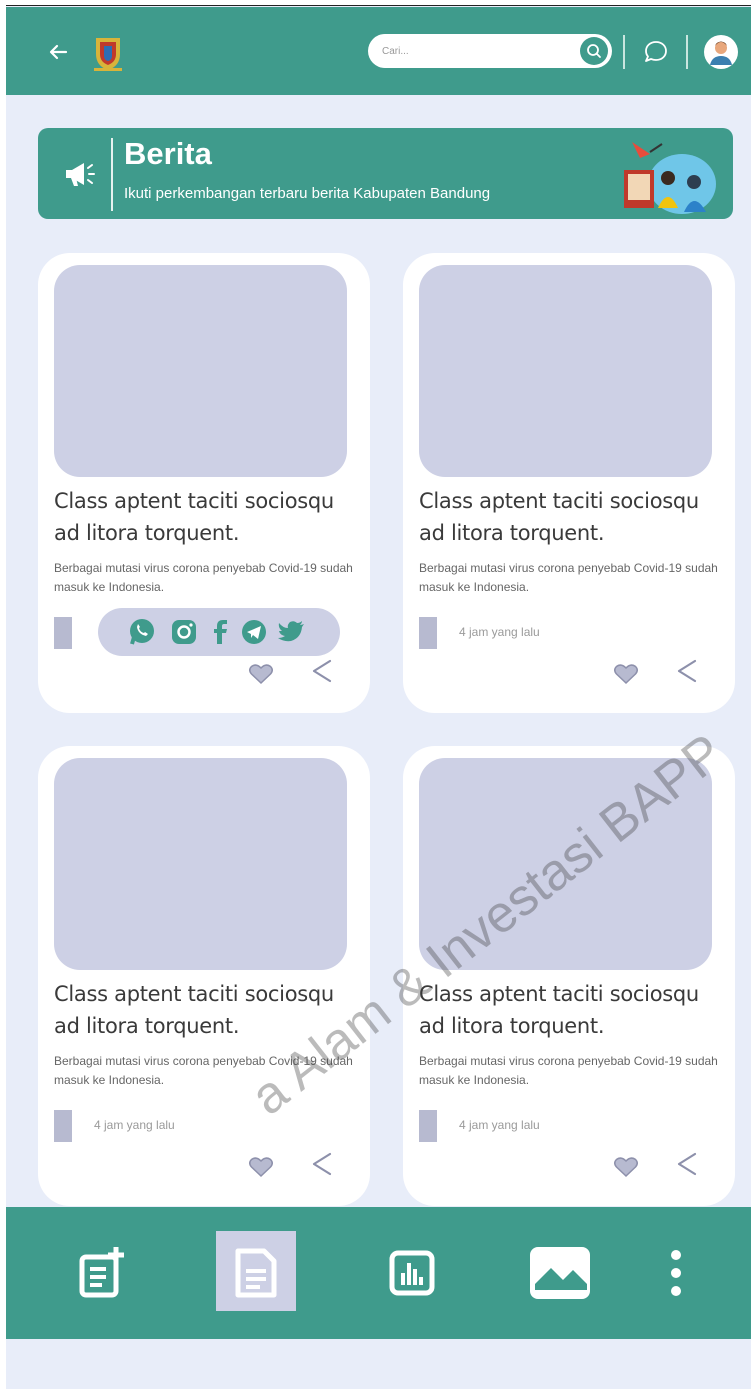 The image size is (751, 1389). I want to click on facebook-icon, so click(220, 632).